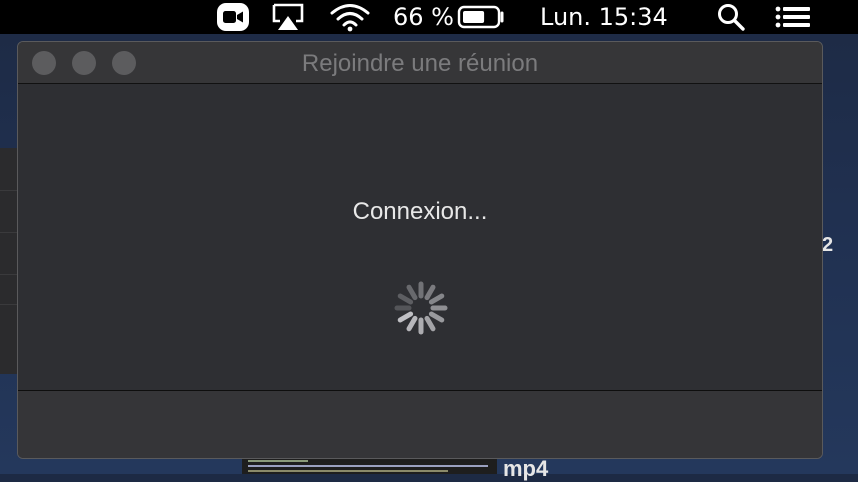  Describe the element at coordinates (233, 17) in the screenshot. I see `zoom-icon` at that location.